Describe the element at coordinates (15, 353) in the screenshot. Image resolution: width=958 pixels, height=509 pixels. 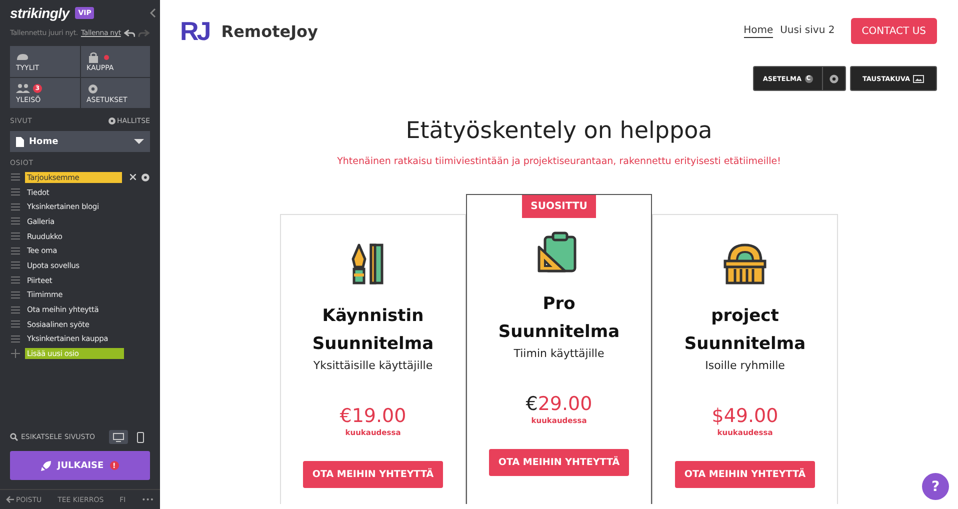
I see `plus-icon` at that location.